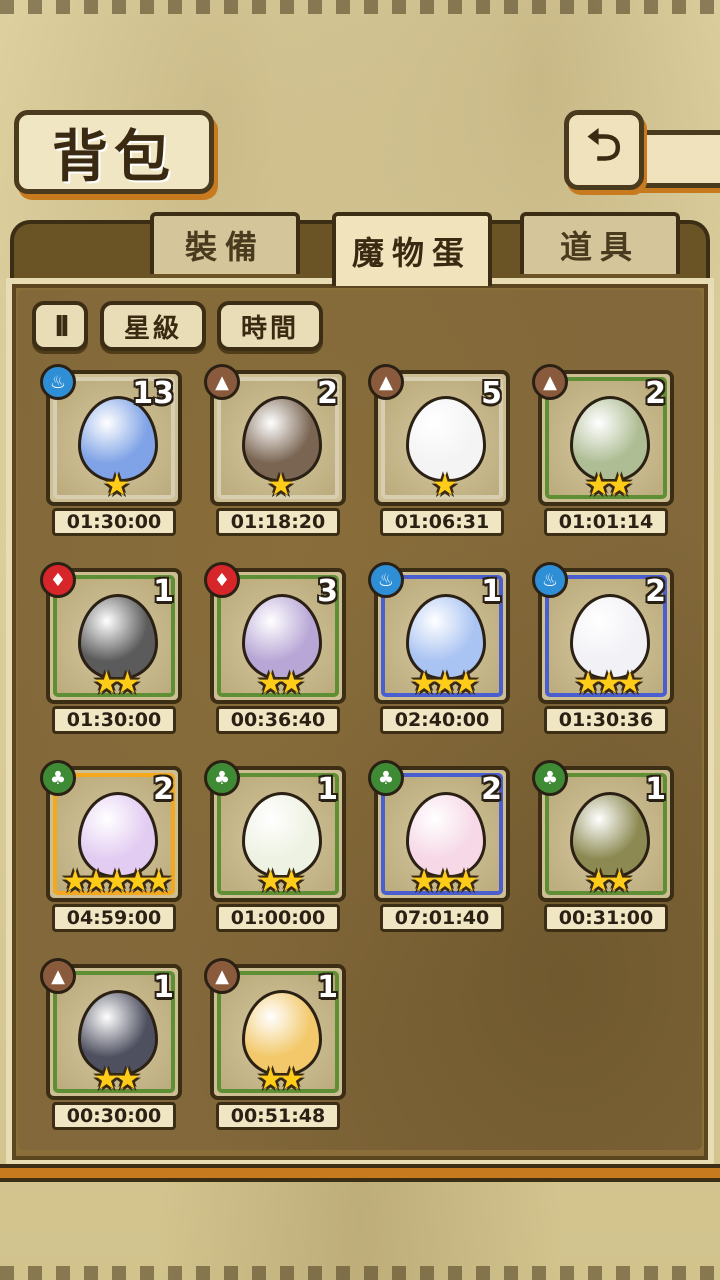  I want to click on egg-count: 5, so click(491, 393).